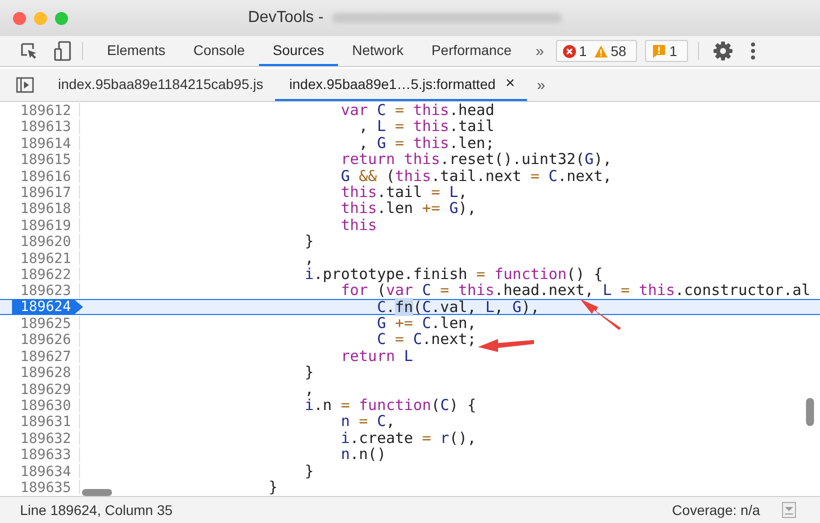  Describe the element at coordinates (298, 51) in the screenshot. I see `panel-tab: Sources` at that location.